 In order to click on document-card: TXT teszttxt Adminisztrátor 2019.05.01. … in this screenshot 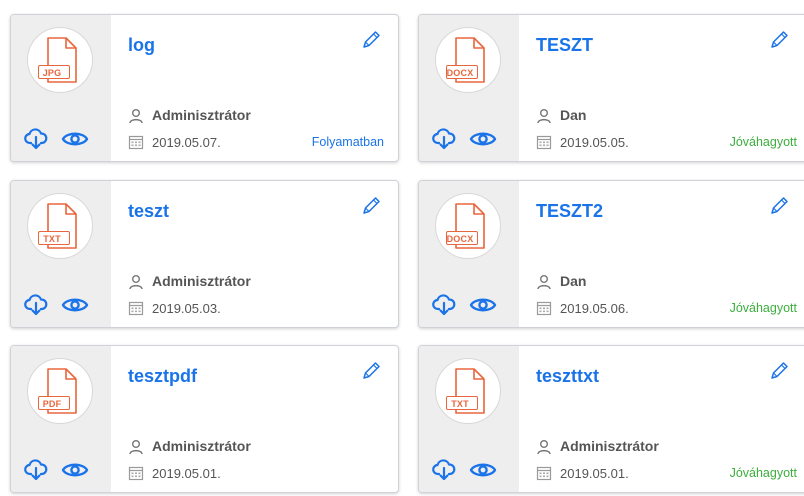, I will do `click(611, 419)`.